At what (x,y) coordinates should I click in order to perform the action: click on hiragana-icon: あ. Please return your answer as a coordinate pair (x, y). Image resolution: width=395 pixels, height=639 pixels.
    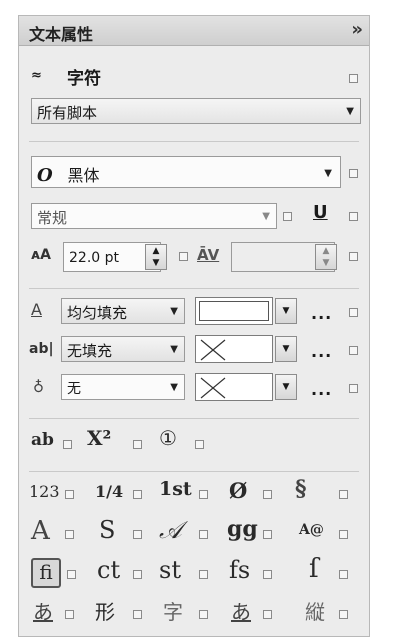
    Looking at the image, I should click on (241, 610).